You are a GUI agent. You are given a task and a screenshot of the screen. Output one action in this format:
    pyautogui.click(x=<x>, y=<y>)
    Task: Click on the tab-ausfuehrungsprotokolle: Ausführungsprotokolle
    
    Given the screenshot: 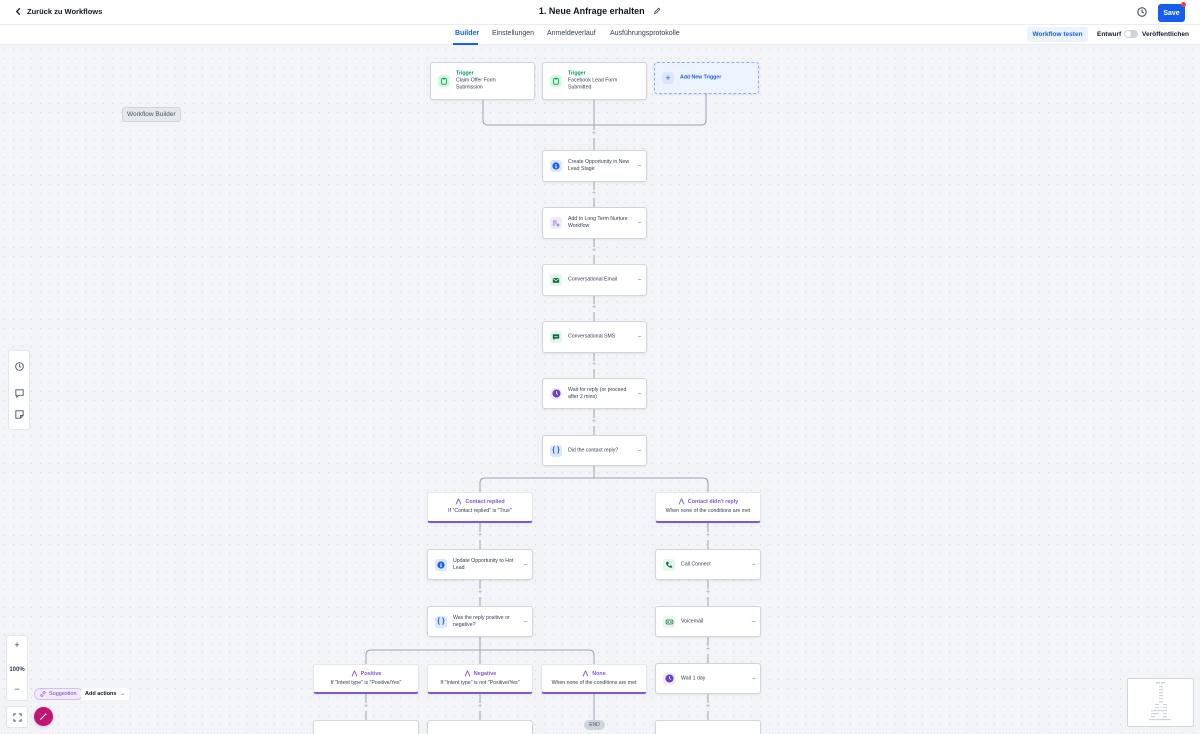 What is the action you would take?
    pyautogui.click(x=645, y=33)
    